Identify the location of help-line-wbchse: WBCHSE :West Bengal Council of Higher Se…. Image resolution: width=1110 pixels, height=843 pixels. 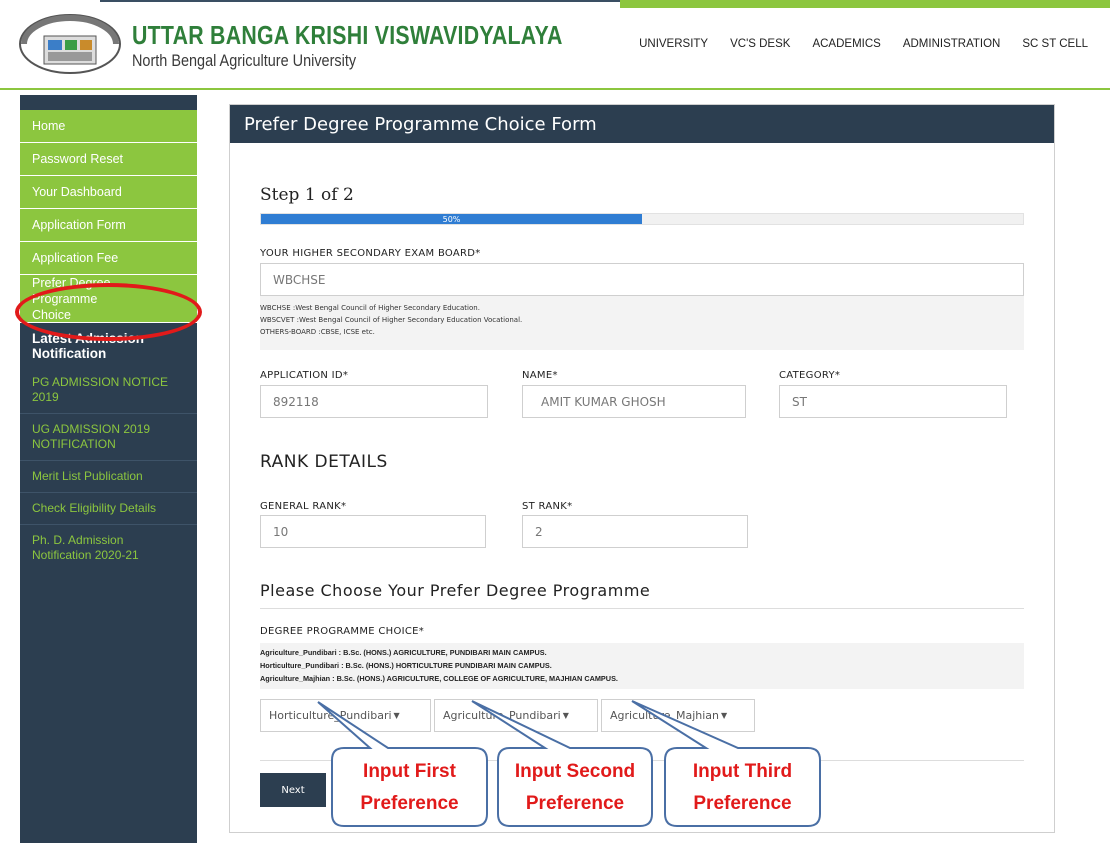
(370, 308).